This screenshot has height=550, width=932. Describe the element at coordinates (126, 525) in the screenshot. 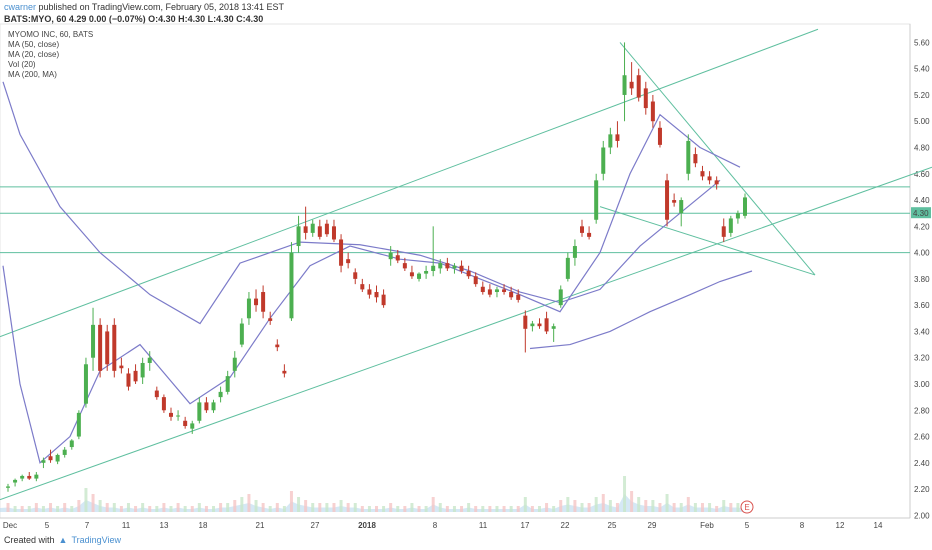

I see `x-tick-label: 11` at that location.